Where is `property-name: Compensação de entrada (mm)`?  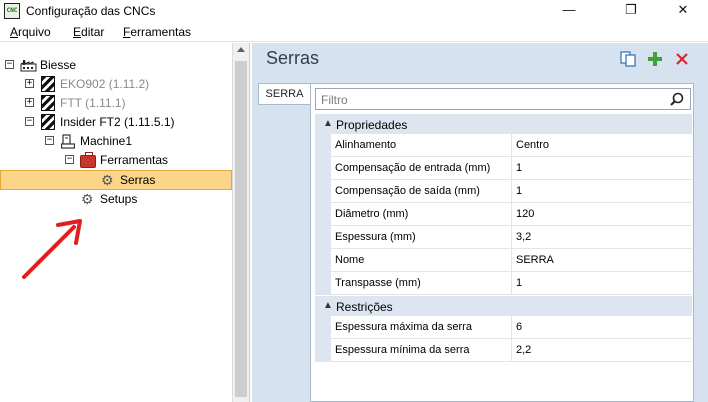 property-name: Compensação de entrada (mm) is located at coordinates (421, 168).